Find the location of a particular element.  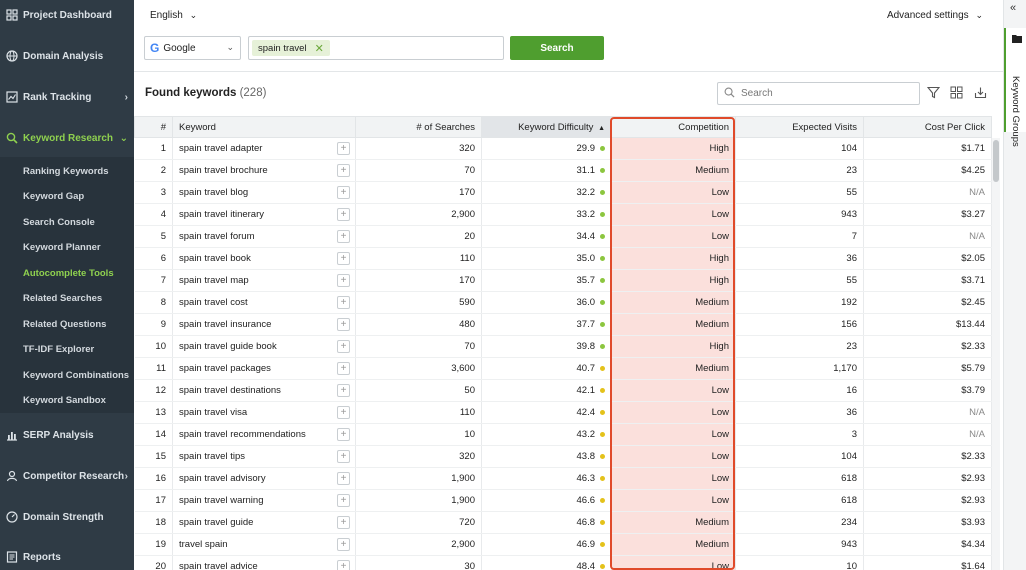

cell-index-value: 7 is located at coordinates (163, 280).